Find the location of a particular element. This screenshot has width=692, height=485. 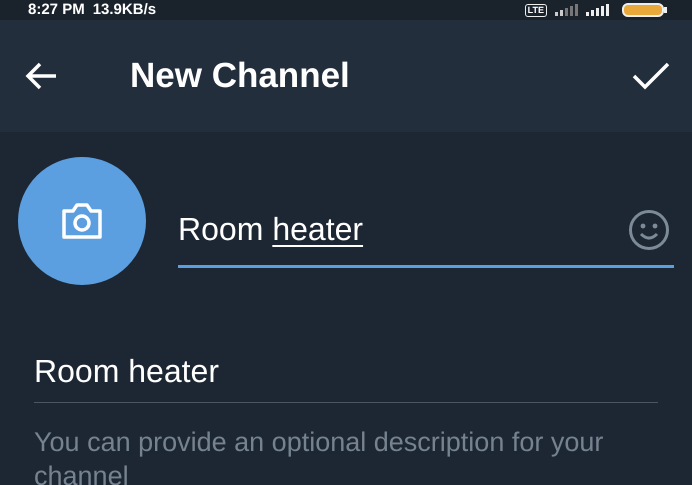

channel-name-field: Room heater is located at coordinates (426, 231).